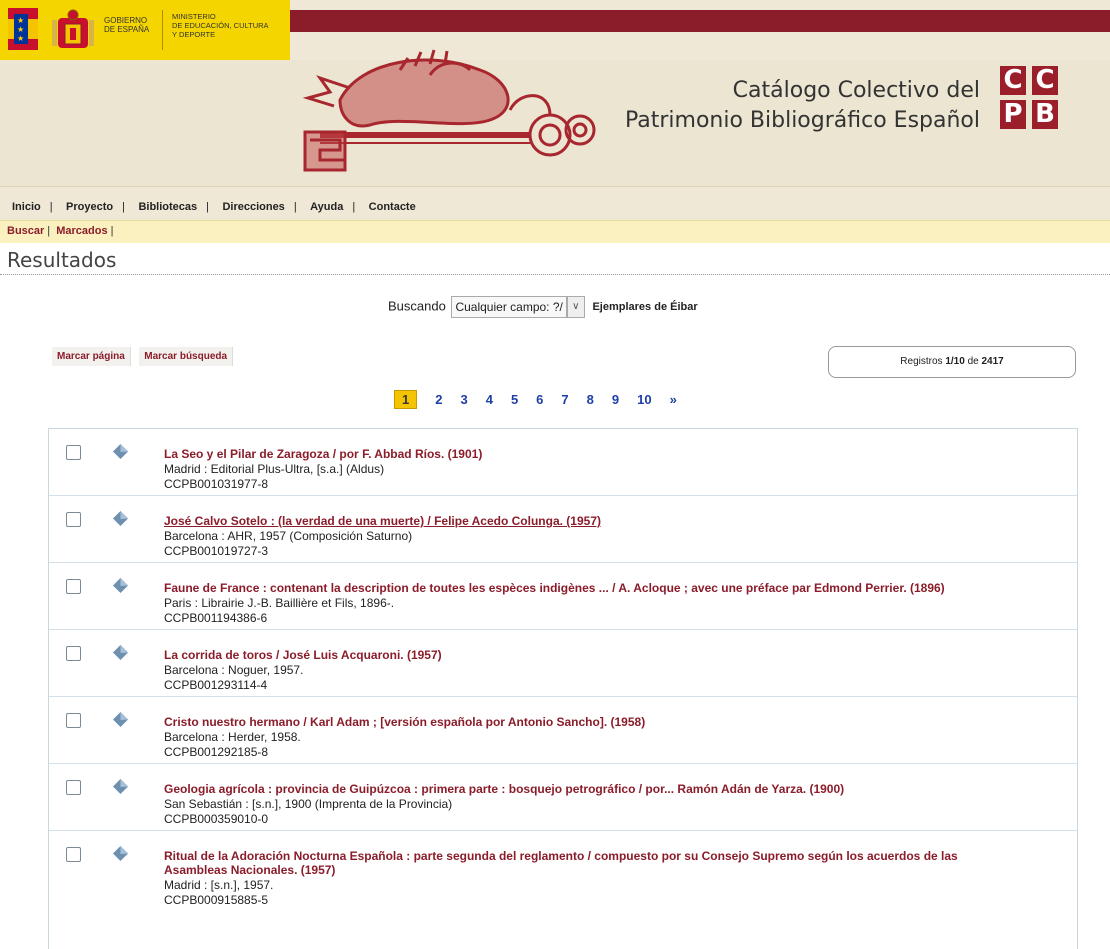 The image size is (1110, 949). I want to click on records-range: 1/10, so click(955, 361).